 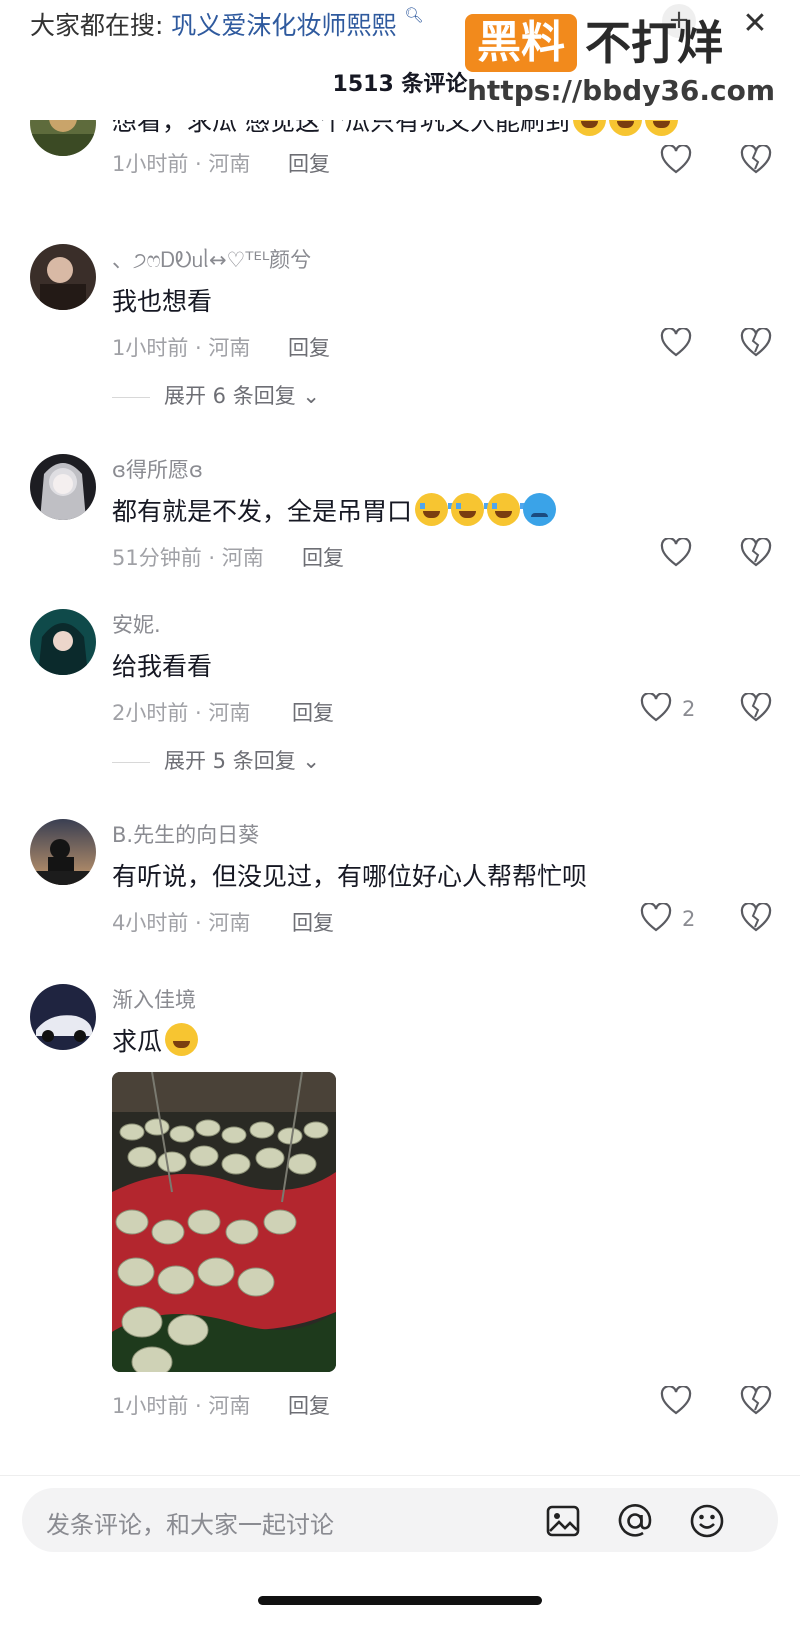 What do you see at coordinates (162, 666) in the screenshot?
I see `comment-text: 给我看看` at bounding box center [162, 666].